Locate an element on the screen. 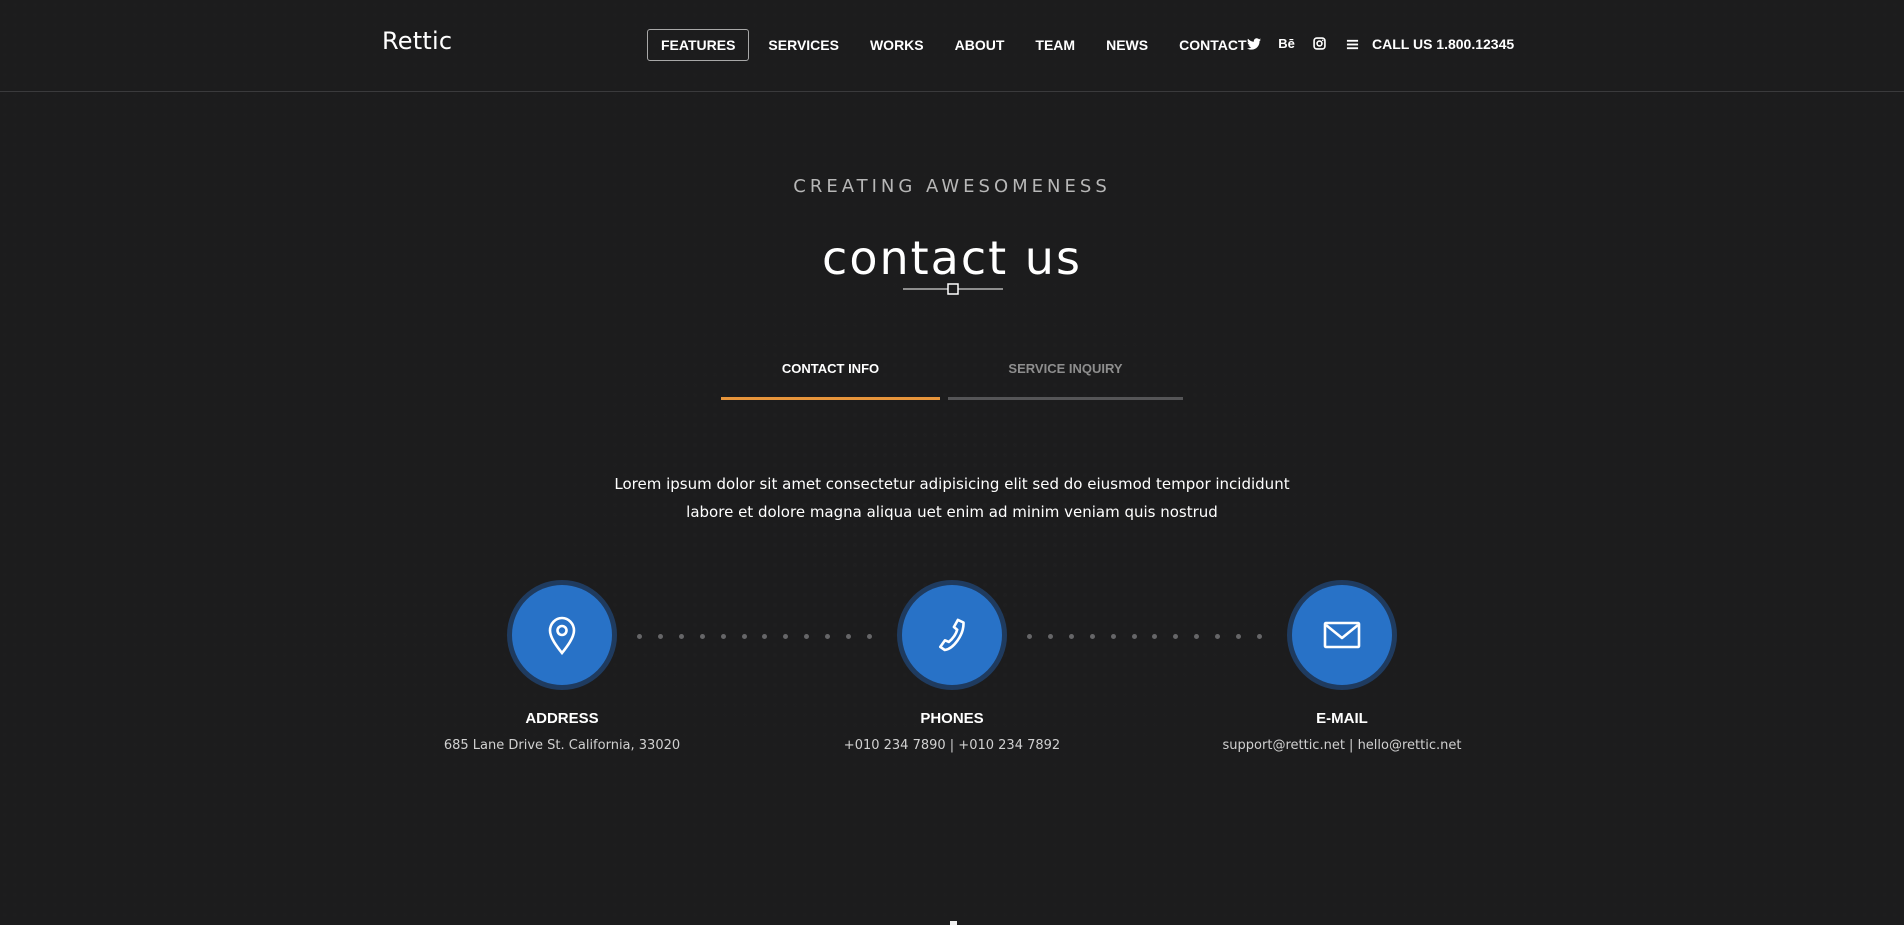  tab-service-inquiry: SERVICE INQUIRY is located at coordinates (1065, 375).